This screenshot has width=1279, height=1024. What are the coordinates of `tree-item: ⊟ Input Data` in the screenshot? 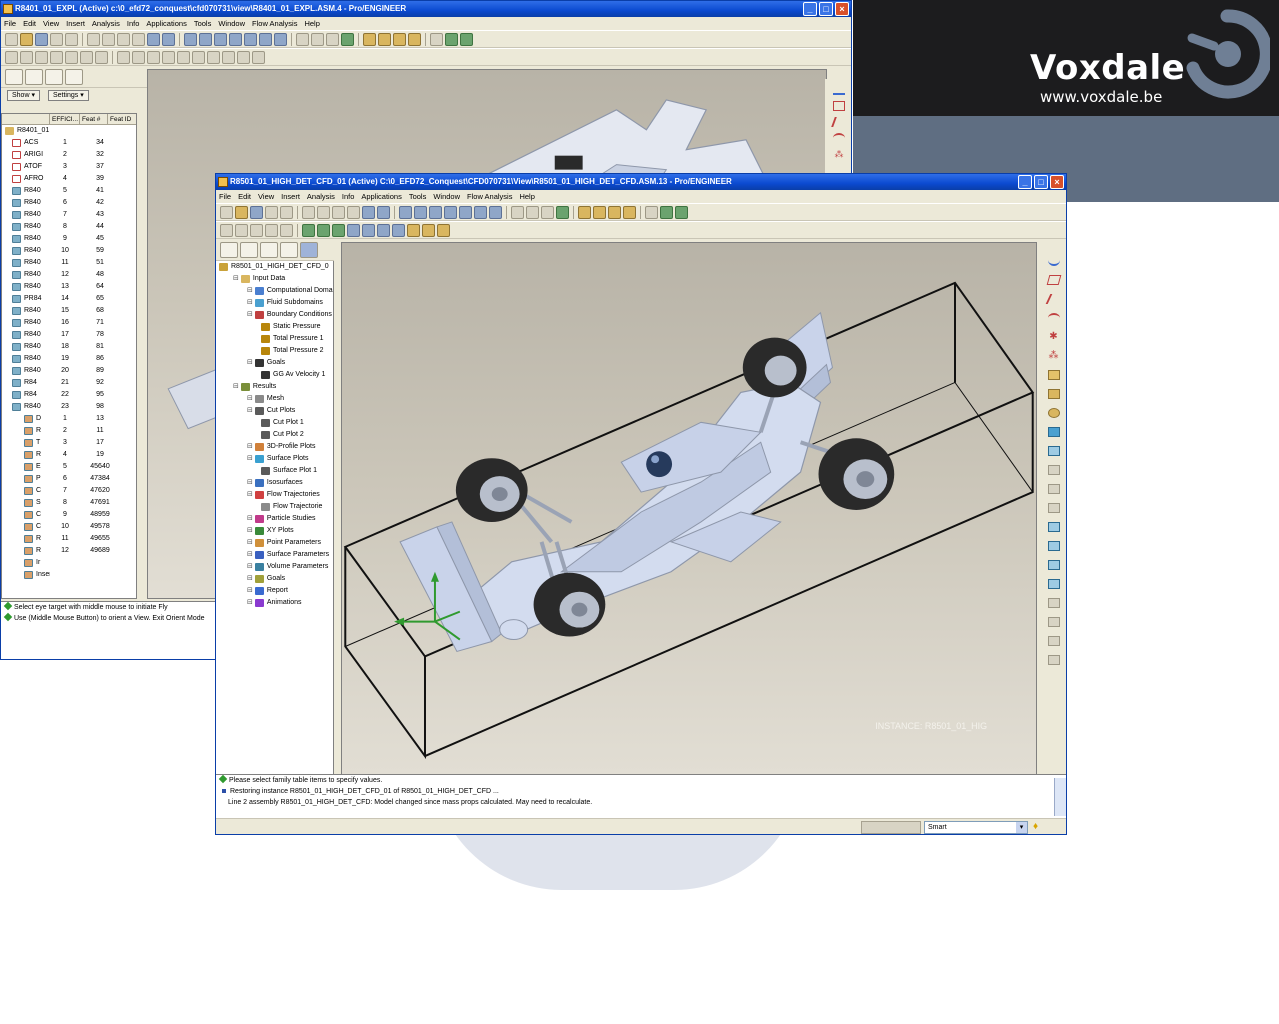 It's located at (274, 279).